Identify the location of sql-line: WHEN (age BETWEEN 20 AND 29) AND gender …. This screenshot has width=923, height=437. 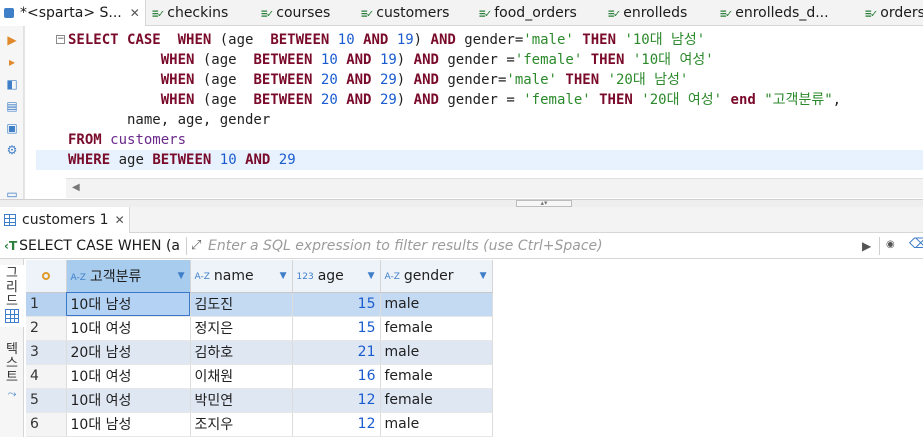
(454, 100).